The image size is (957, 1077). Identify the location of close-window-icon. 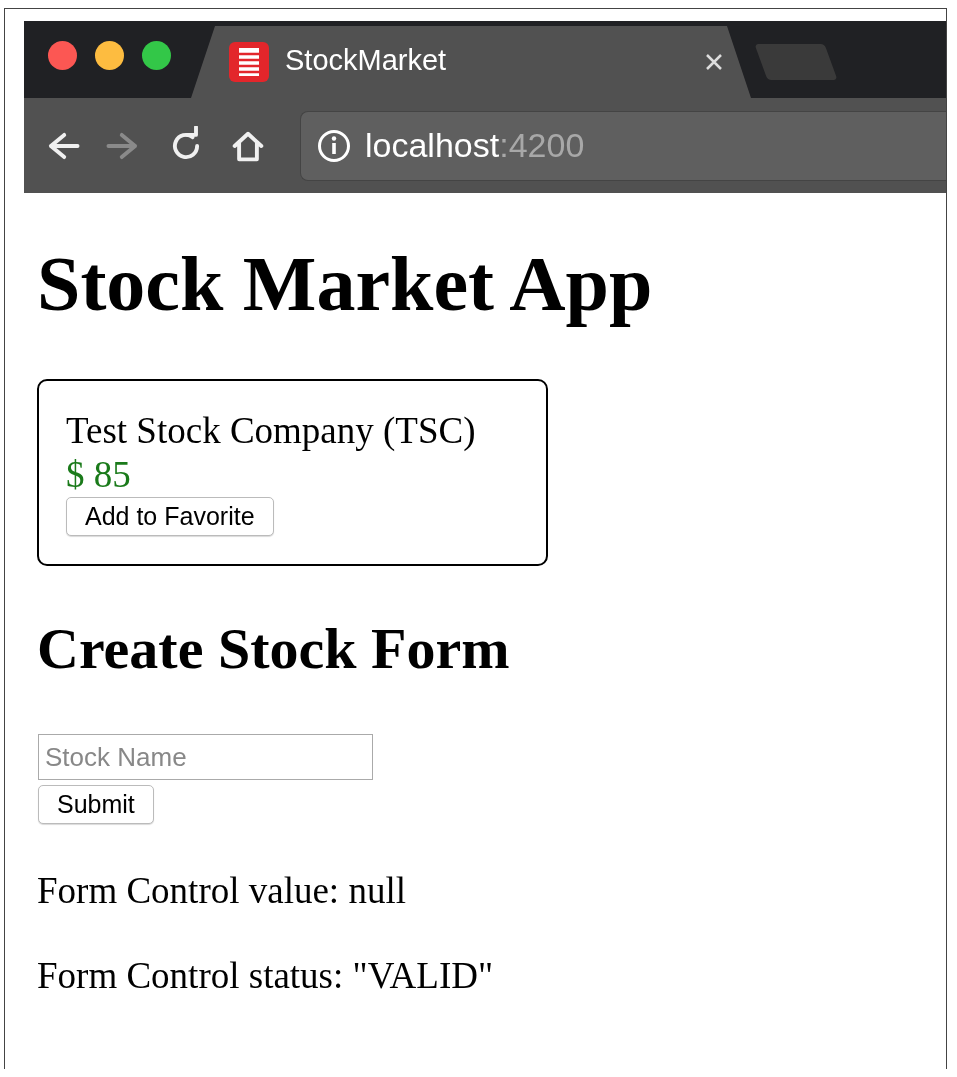
(62, 55).